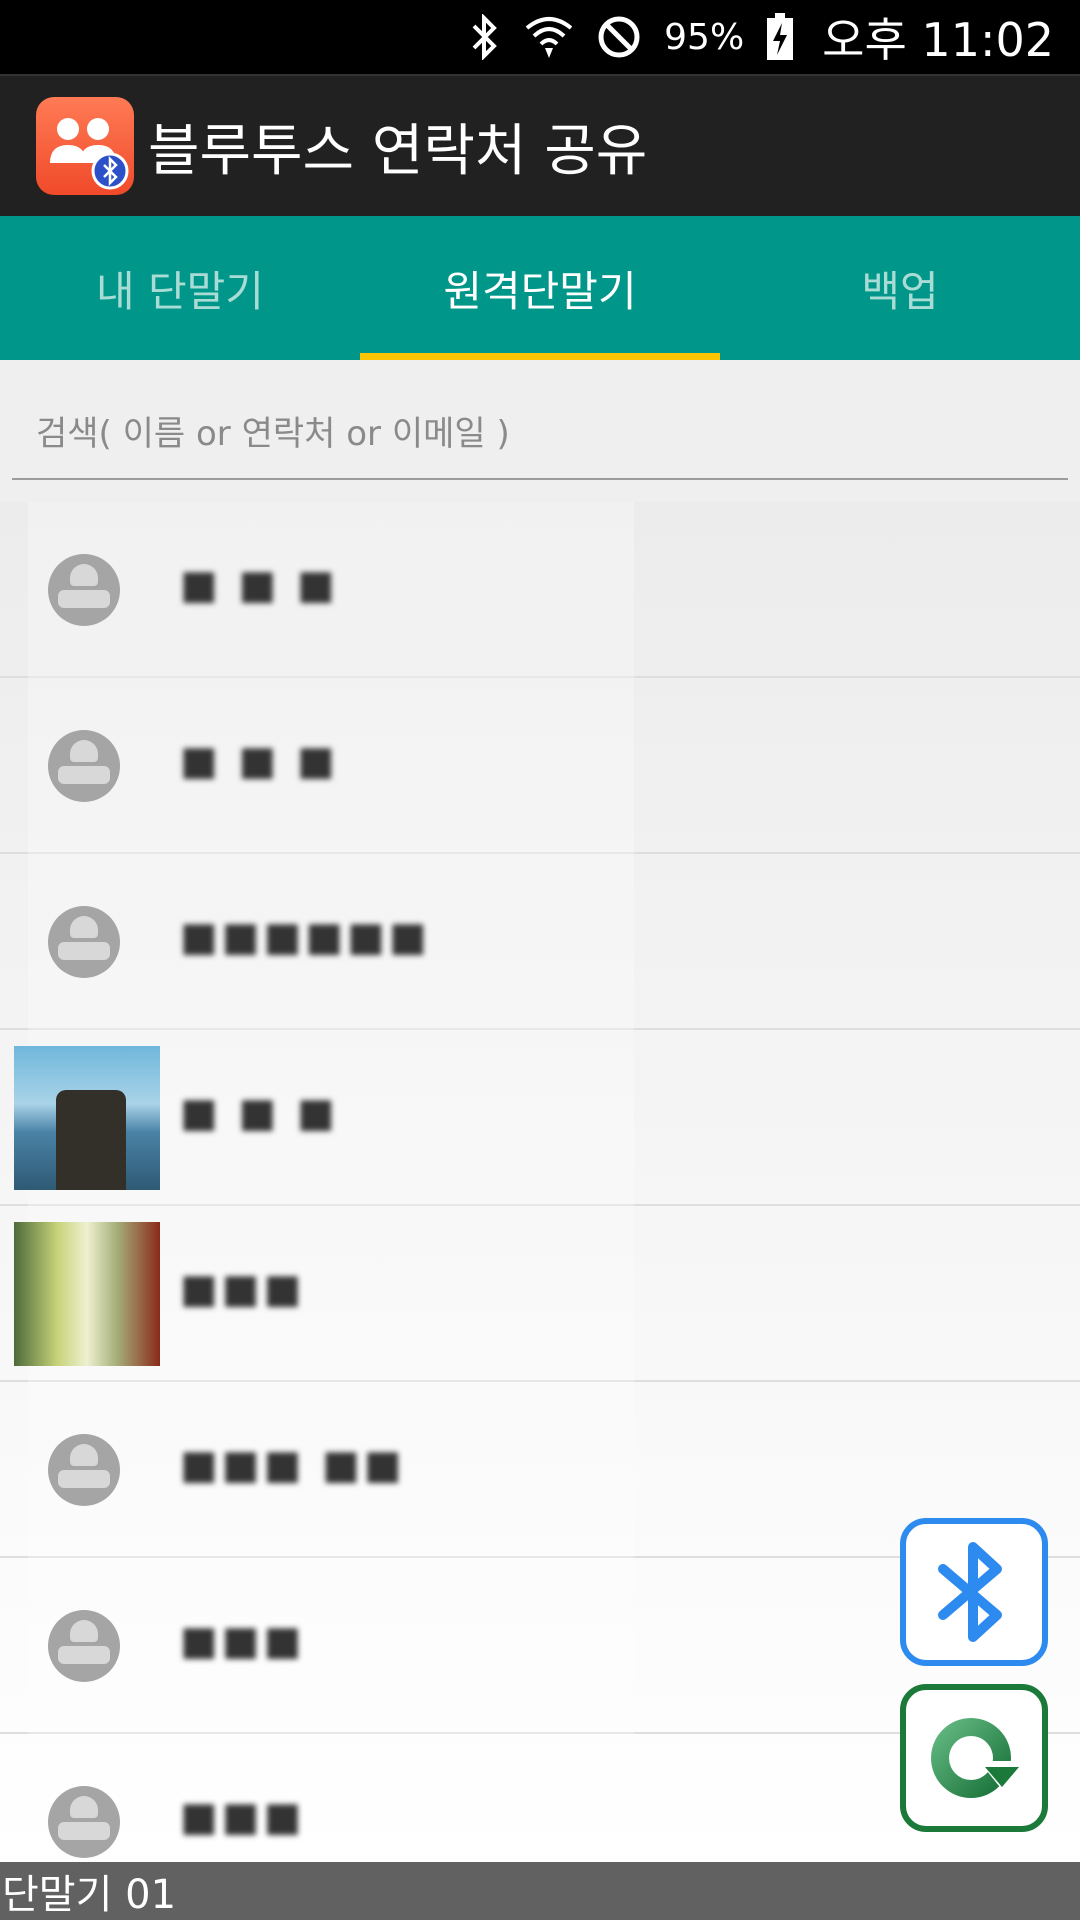  What do you see at coordinates (619, 37) in the screenshot?
I see `do-not-disturb-icon` at bounding box center [619, 37].